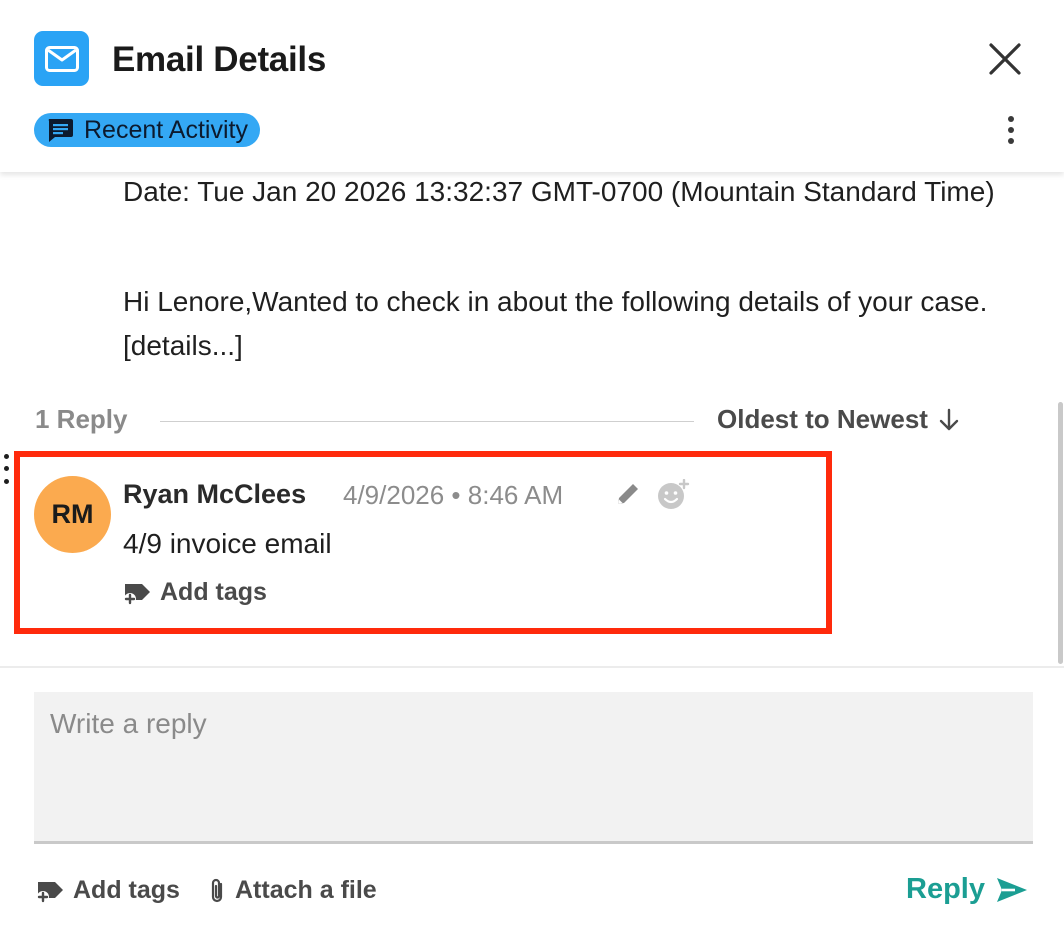  I want to click on arrow-down-icon, so click(949, 419).